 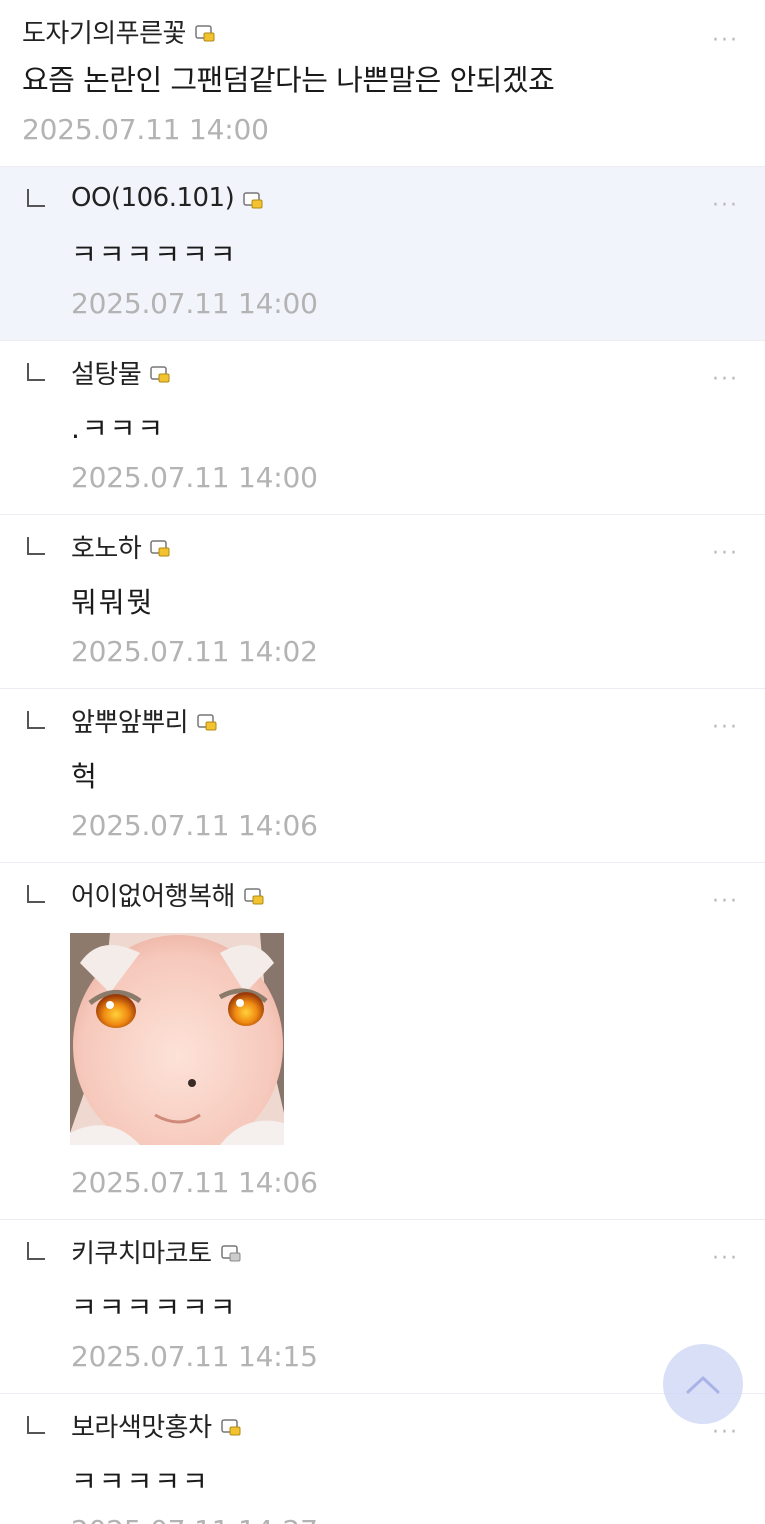 I want to click on comment-date: 2025.07.11 14:00, so click(x=145, y=129).